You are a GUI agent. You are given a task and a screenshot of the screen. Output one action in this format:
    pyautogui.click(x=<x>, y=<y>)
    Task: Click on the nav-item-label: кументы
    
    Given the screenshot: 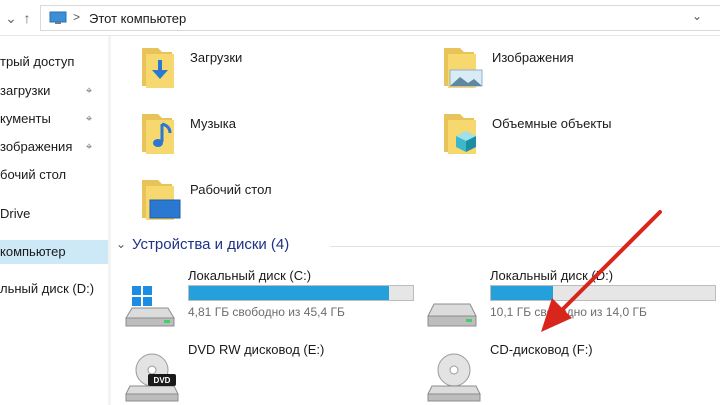 What is the action you would take?
    pyautogui.click(x=25, y=118)
    